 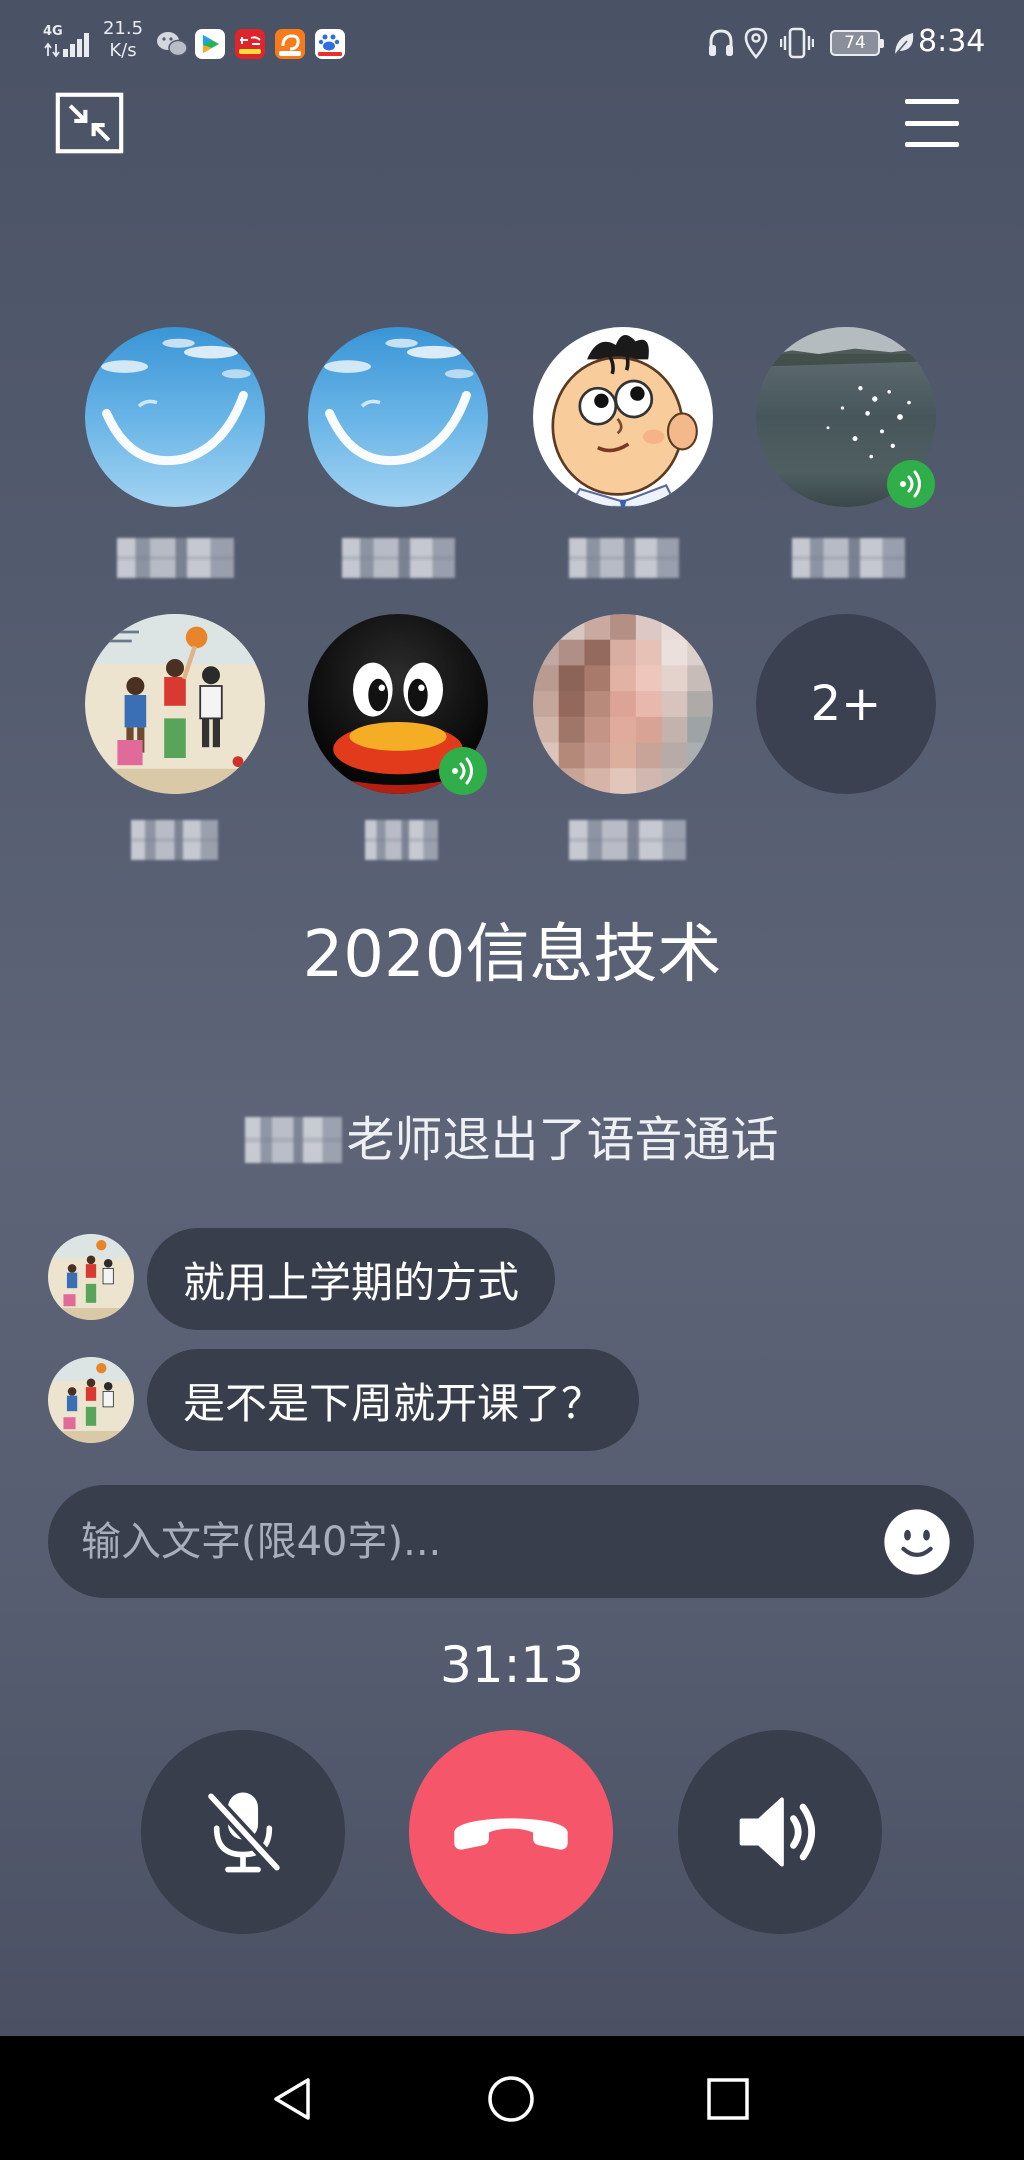 I want to click on video-app-icon, so click(x=210, y=44).